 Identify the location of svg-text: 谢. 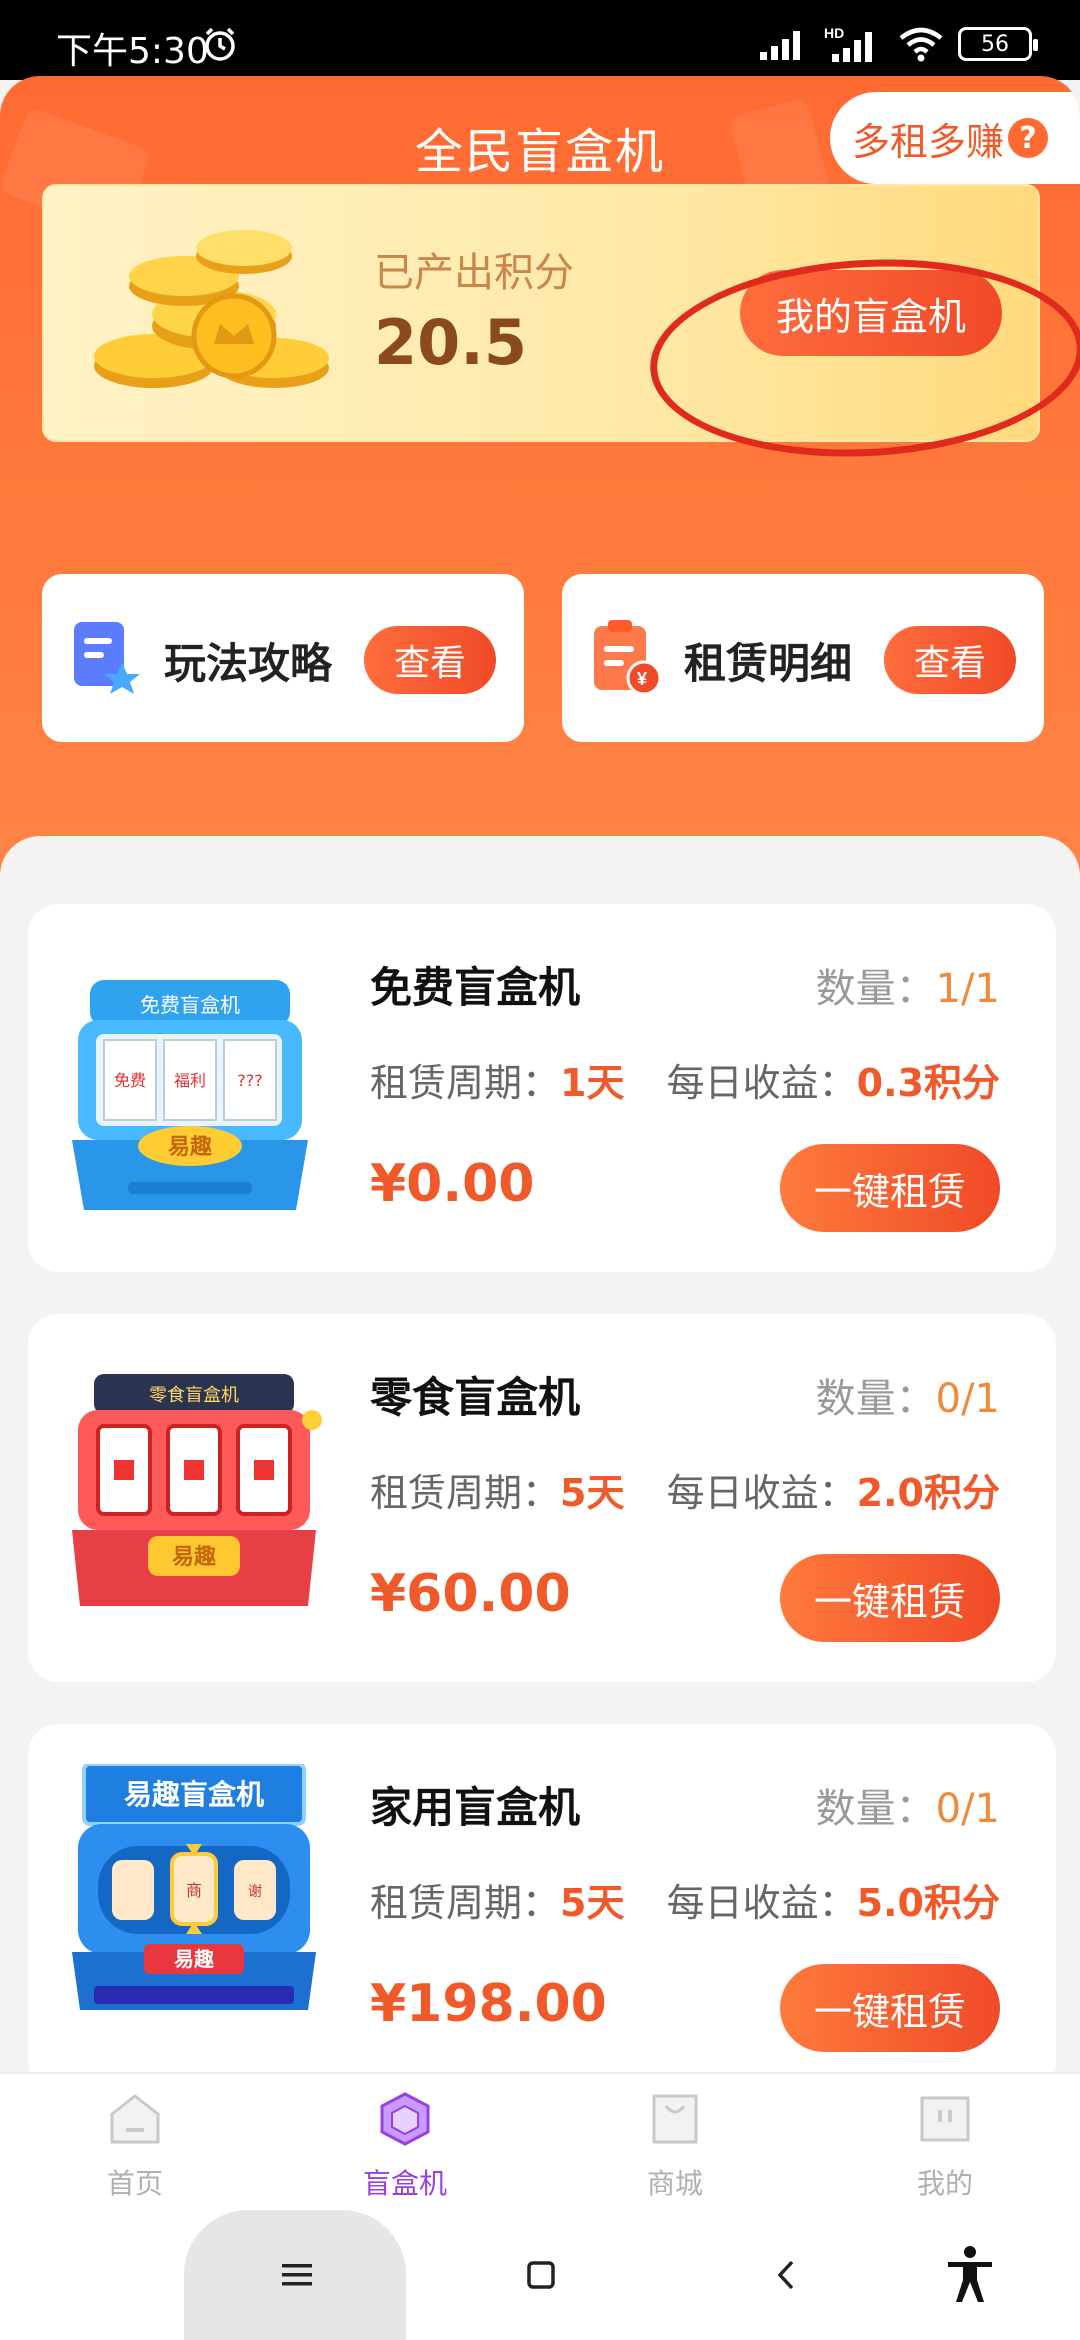
(255, 1892).